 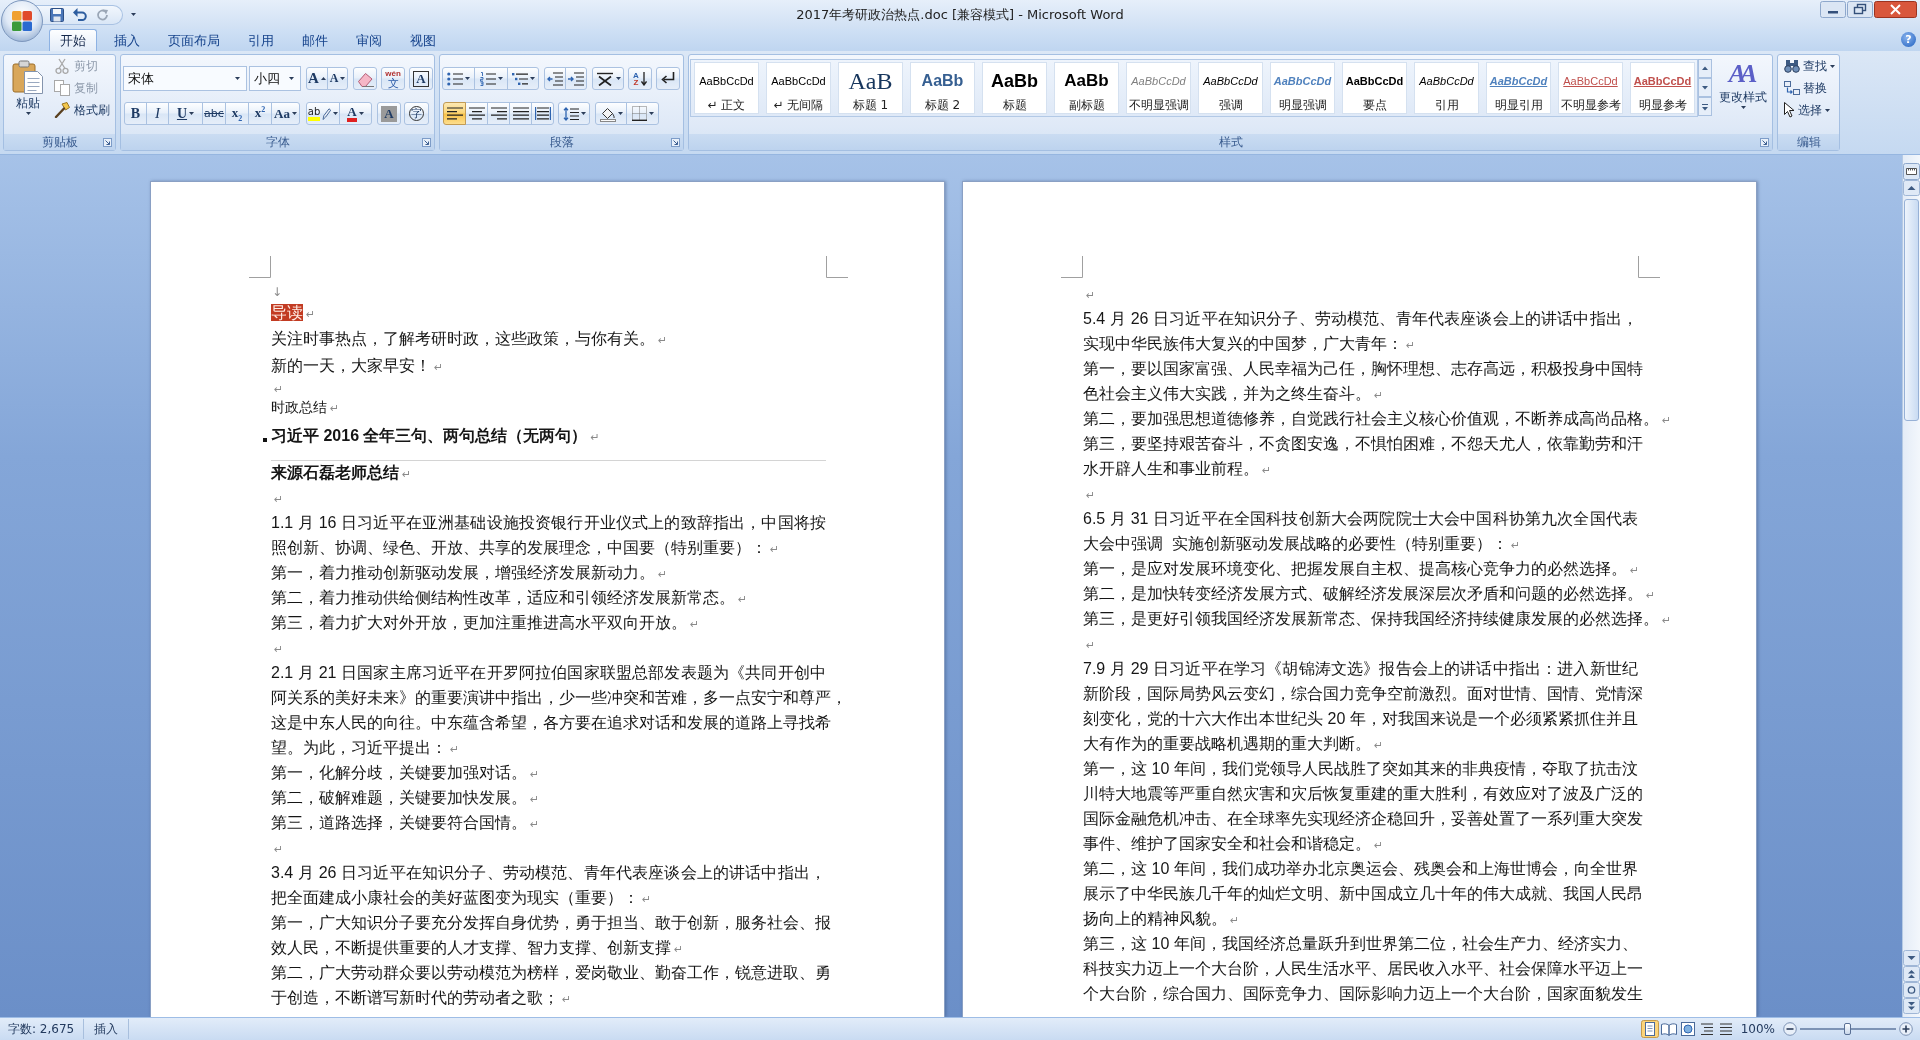 What do you see at coordinates (107, 1029) in the screenshot?
I see `insert-mode: 插入` at bounding box center [107, 1029].